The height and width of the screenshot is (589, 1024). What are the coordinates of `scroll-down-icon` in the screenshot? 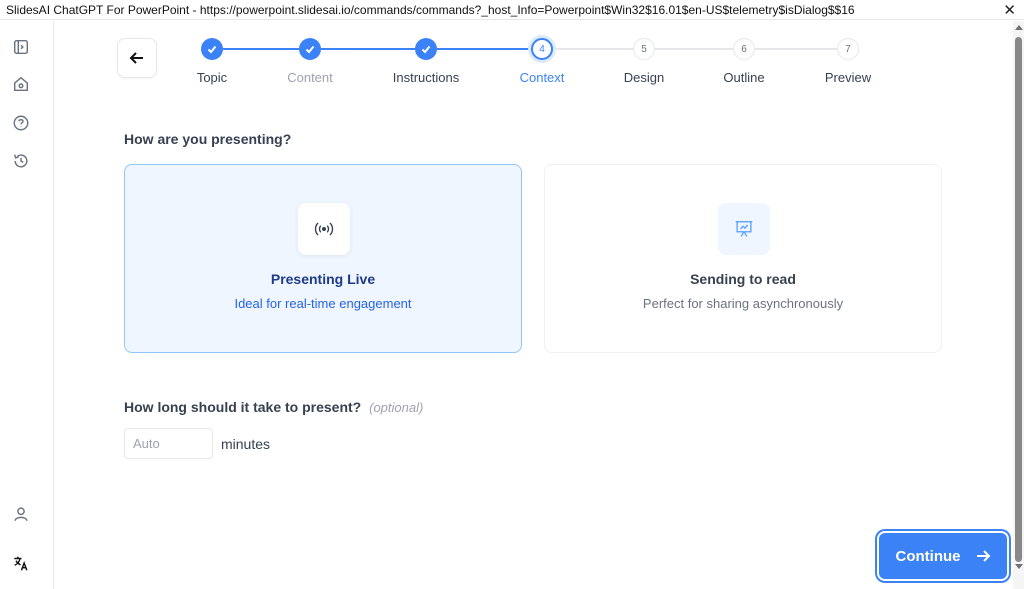 It's located at (1019, 566).